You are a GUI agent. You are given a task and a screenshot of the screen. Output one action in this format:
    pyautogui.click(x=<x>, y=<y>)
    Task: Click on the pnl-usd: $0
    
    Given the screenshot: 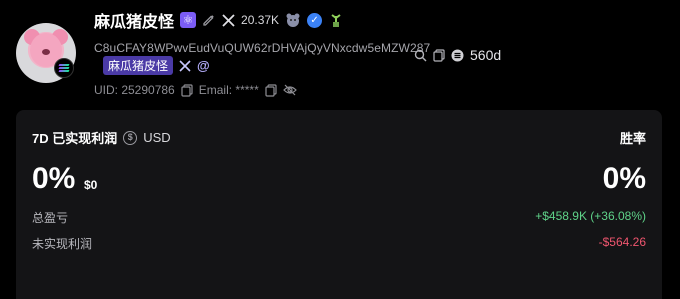 What is the action you would take?
    pyautogui.click(x=91, y=185)
    